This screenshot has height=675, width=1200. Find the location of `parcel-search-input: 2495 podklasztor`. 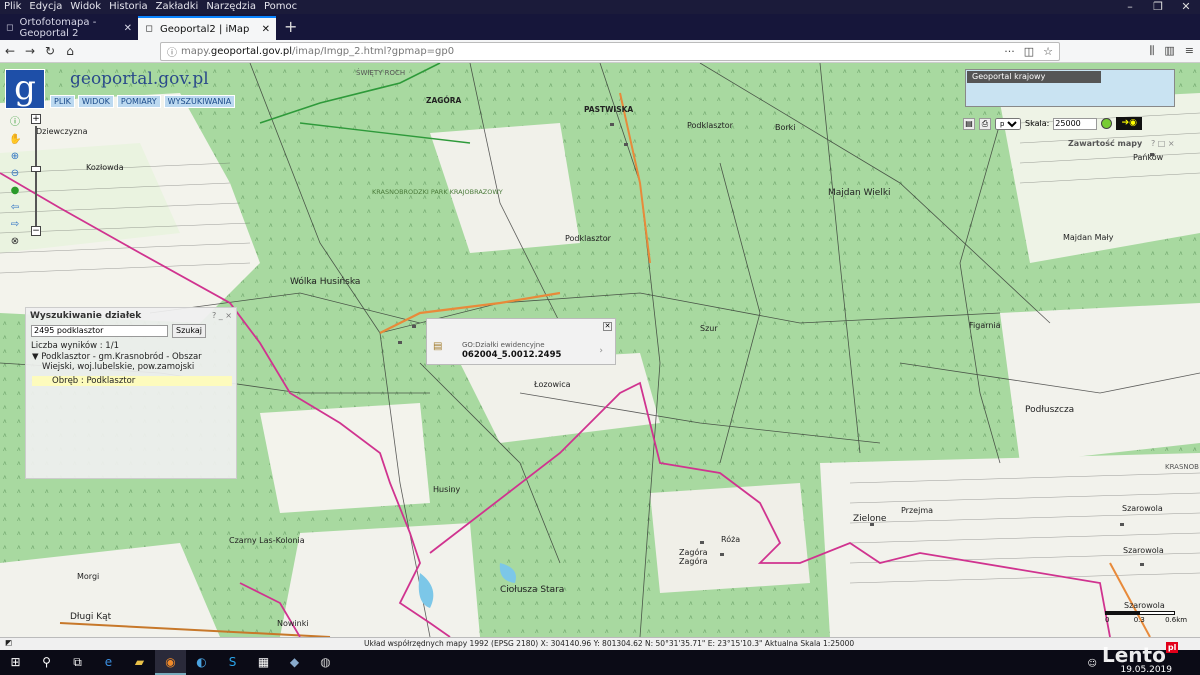

parcel-search-input: 2495 podklasztor is located at coordinates (99, 331).